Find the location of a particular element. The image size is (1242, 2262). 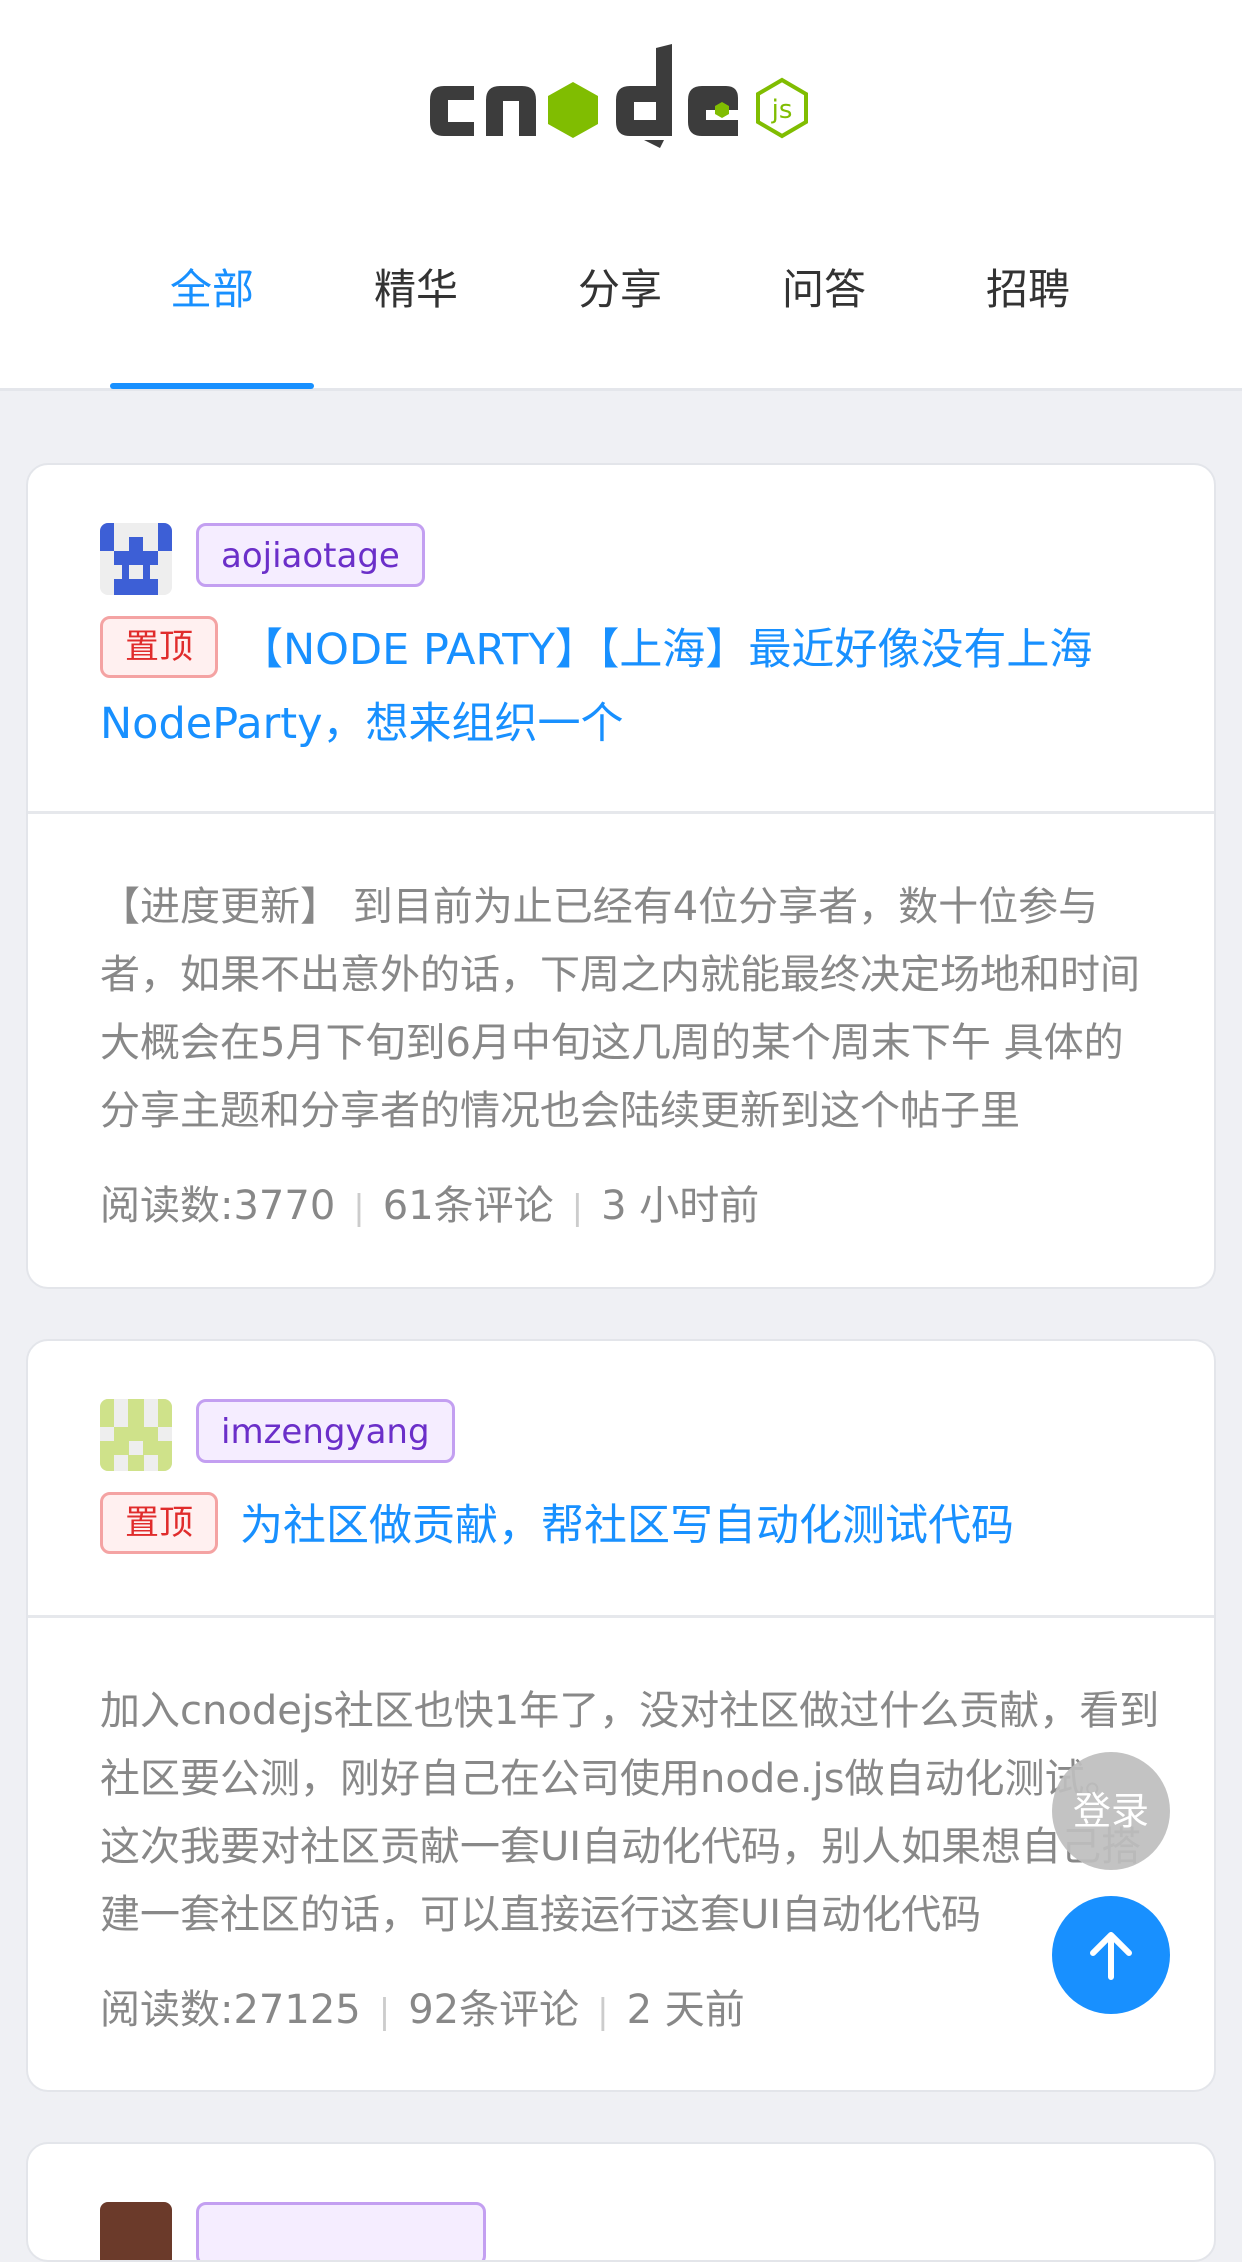

author-name: imzengyang is located at coordinates (325, 1431).